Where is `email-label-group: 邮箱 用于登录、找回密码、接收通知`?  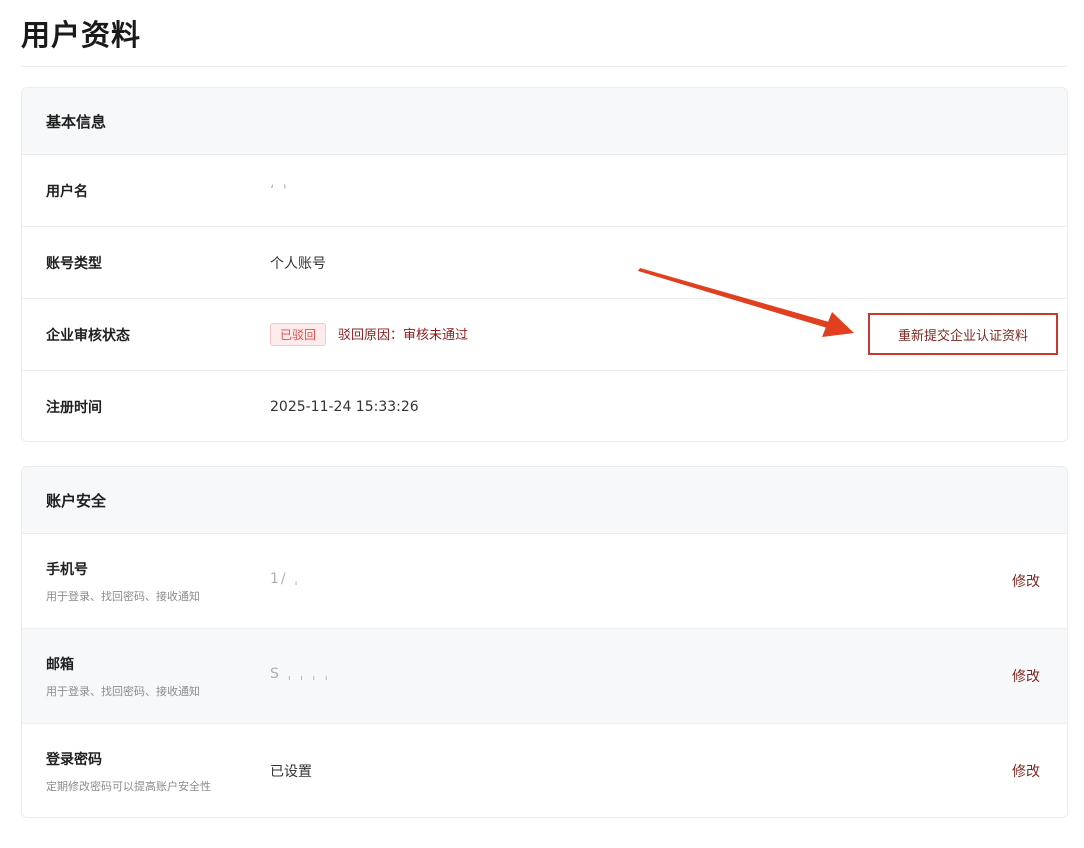 email-label-group: 邮箱 用于登录、找回密码、接收通知 is located at coordinates (123, 676).